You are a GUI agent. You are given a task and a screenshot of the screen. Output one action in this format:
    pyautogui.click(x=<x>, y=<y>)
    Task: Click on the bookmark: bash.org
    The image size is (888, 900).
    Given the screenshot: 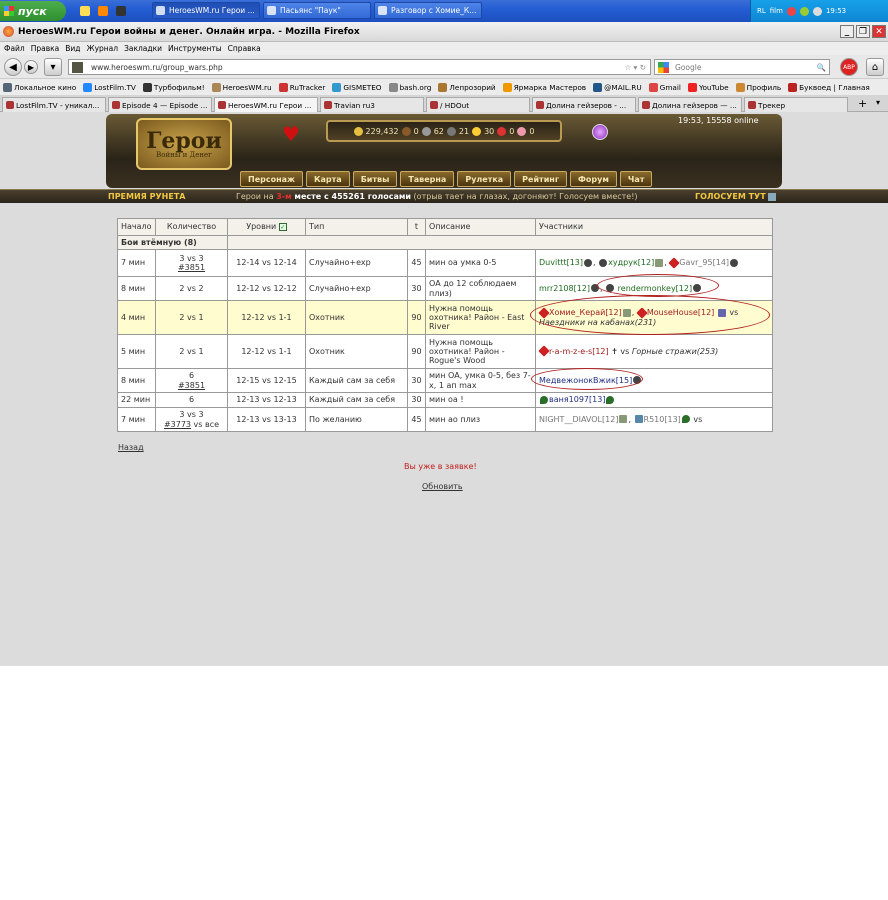 What is the action you would take?
    pyautogui.click(x=409, y=87)
    